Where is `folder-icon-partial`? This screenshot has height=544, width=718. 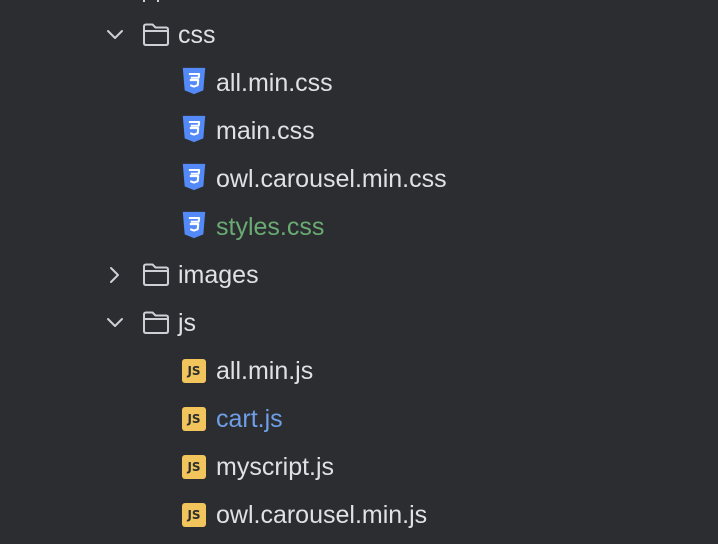 folder-icon-partial is located at coordinates (151, 1).